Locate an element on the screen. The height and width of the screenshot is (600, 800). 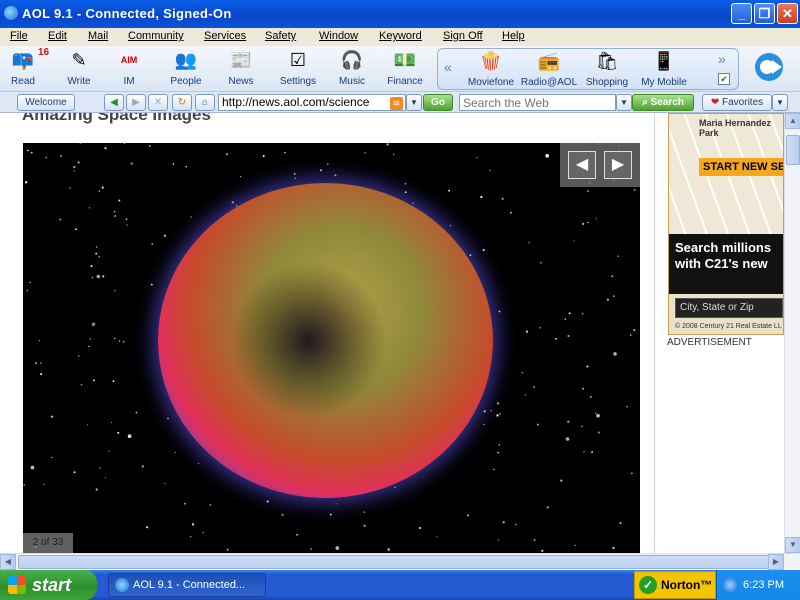
search-button: ⌕ Search is located at coordinates (663, 102).